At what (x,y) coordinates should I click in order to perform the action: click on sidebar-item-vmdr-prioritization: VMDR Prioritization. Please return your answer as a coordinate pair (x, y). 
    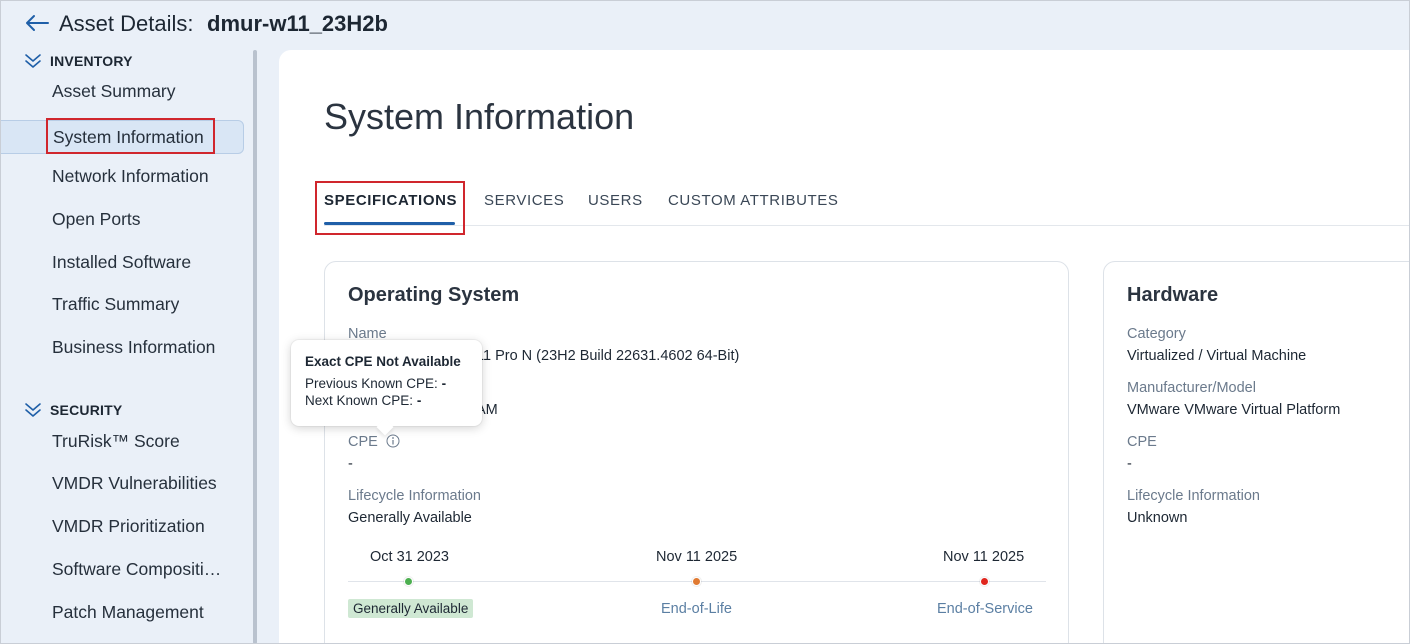
    Looking at the image, I should click on (122, 526).